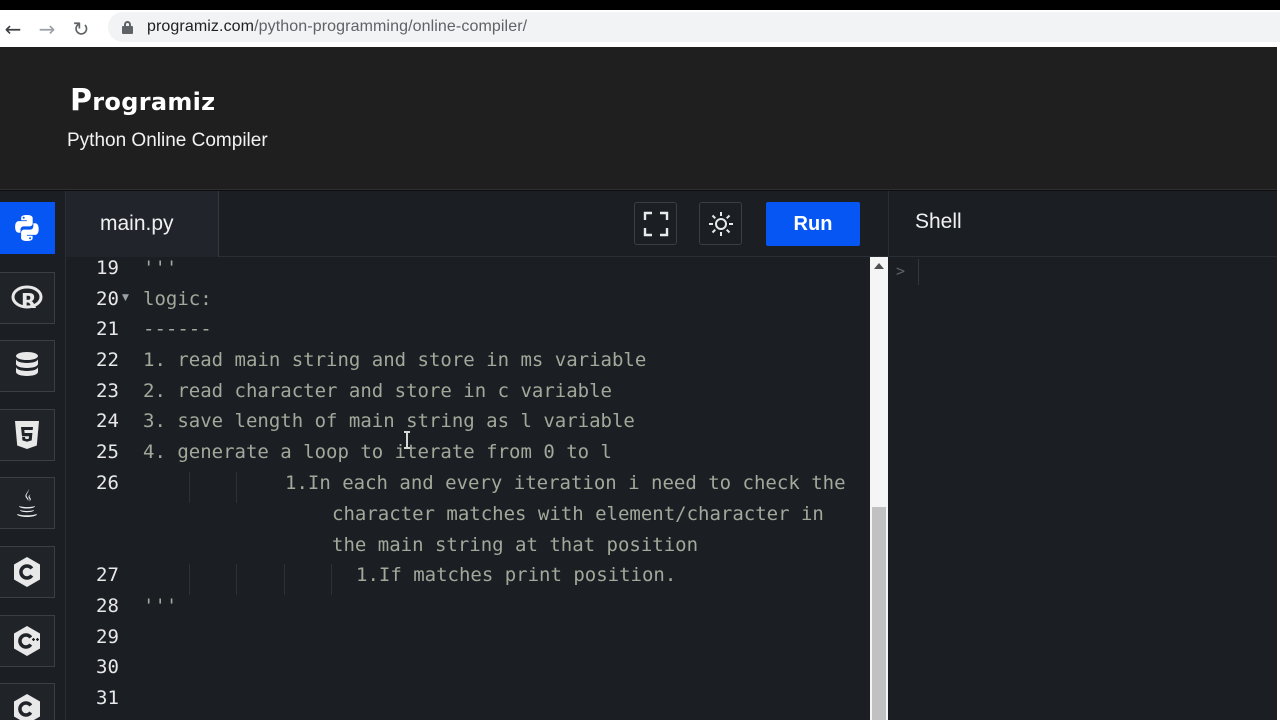 This screenshot has width=1280, height=720. I want to click on run-button: Run, so click(813, 224).